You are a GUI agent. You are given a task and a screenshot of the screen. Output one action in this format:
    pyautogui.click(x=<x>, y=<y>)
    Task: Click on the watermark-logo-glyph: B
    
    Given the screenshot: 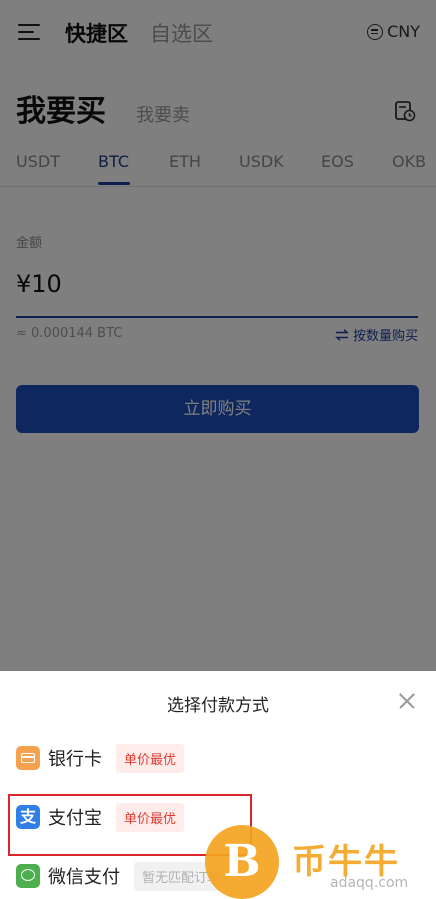 What is the action you would take?
    pyautogui.click(x=242, y=861)
    